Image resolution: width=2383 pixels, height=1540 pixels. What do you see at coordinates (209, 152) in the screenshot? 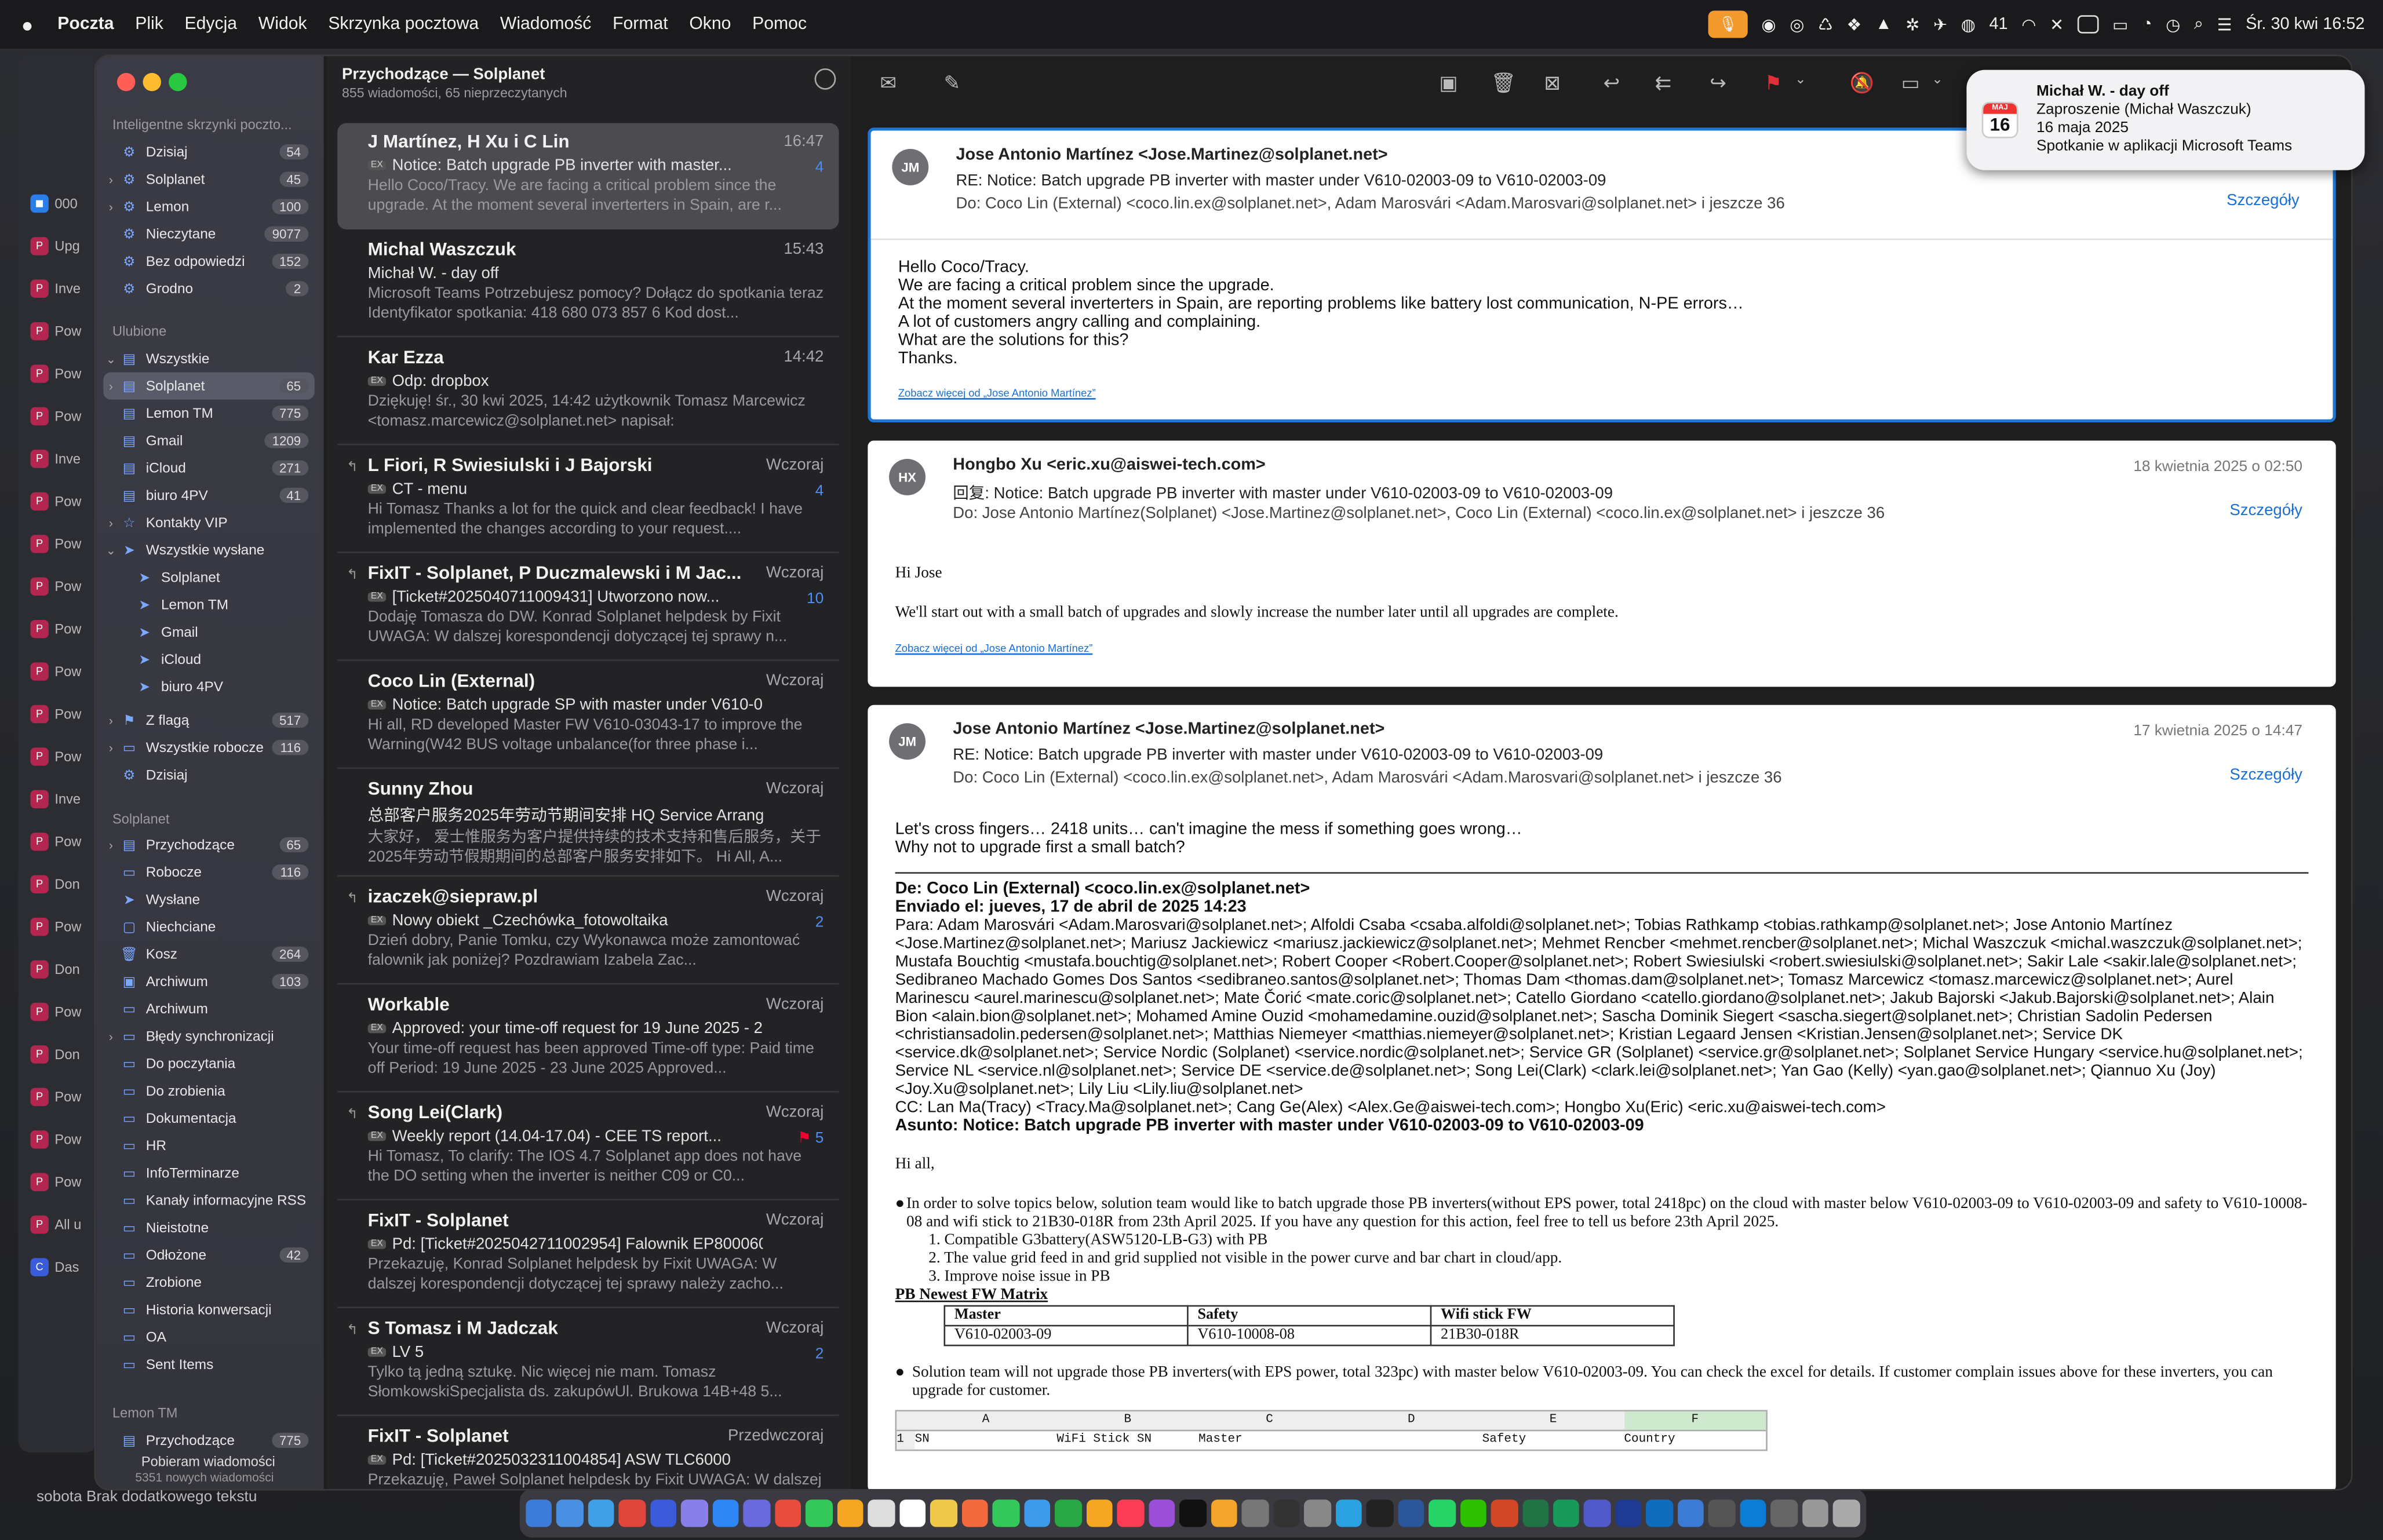
I see `sidebar-item-today: ⚙ Dzisiaj 54` at bounding box center [209, 152].